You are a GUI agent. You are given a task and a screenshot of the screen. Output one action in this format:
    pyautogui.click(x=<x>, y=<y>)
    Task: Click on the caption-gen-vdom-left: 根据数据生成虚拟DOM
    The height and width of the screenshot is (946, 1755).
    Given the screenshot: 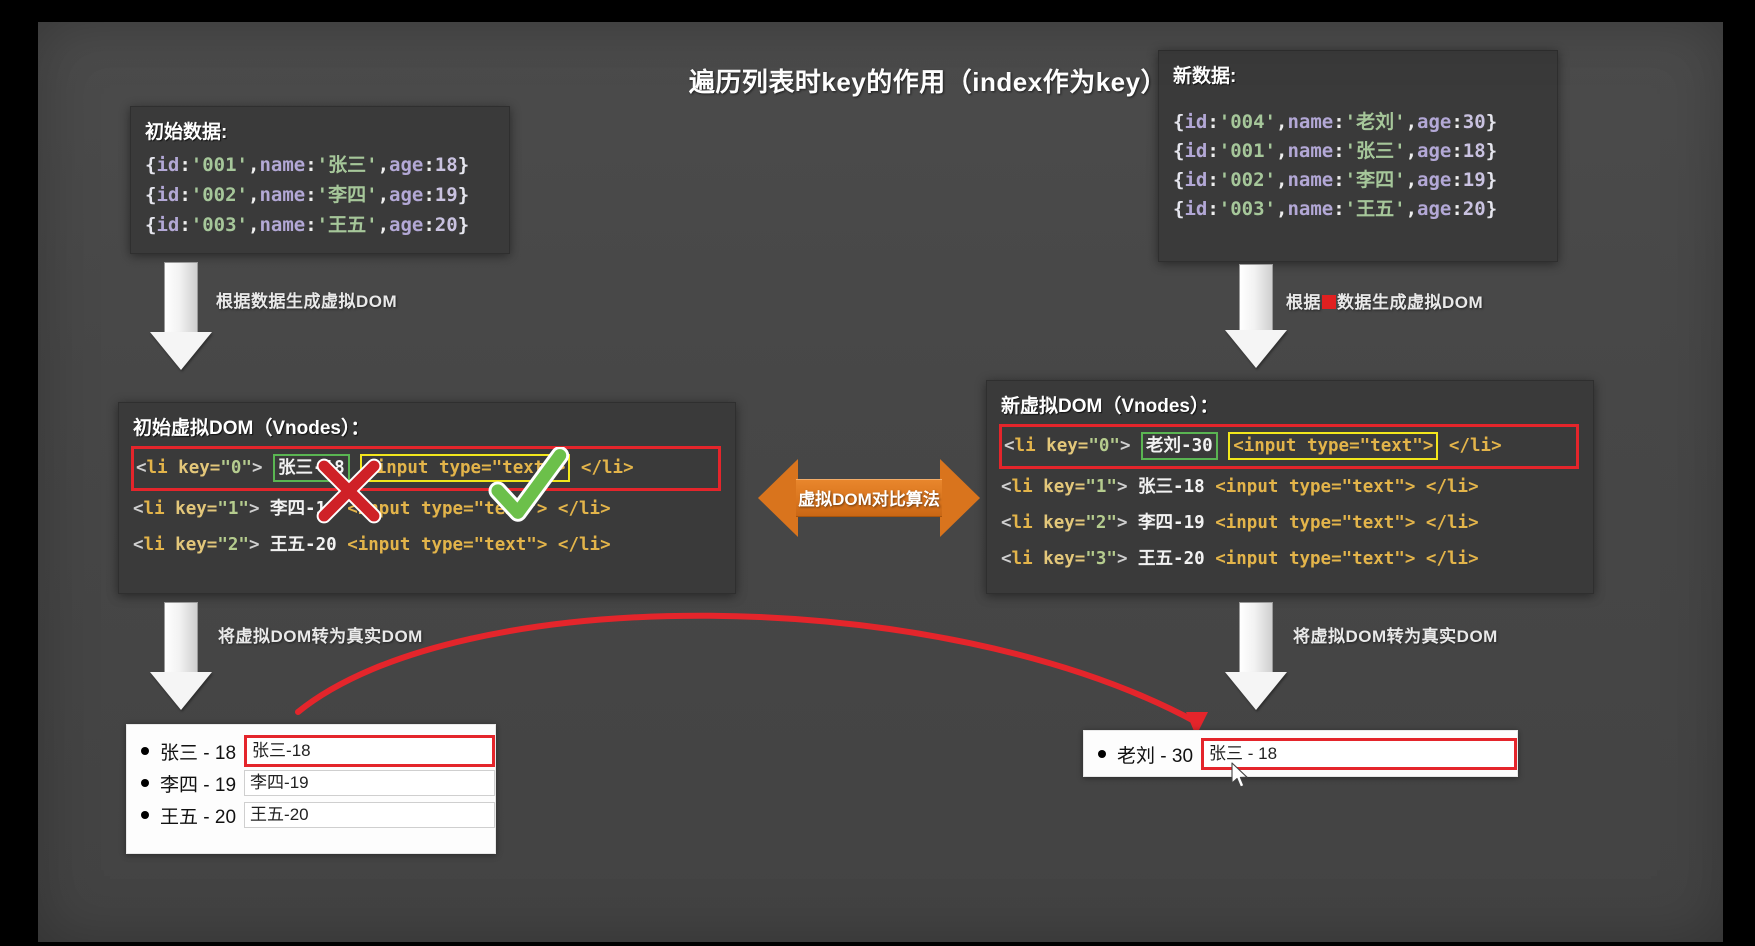 What is the action you would take?
    pyautogui.click(x=307, y=301)
    